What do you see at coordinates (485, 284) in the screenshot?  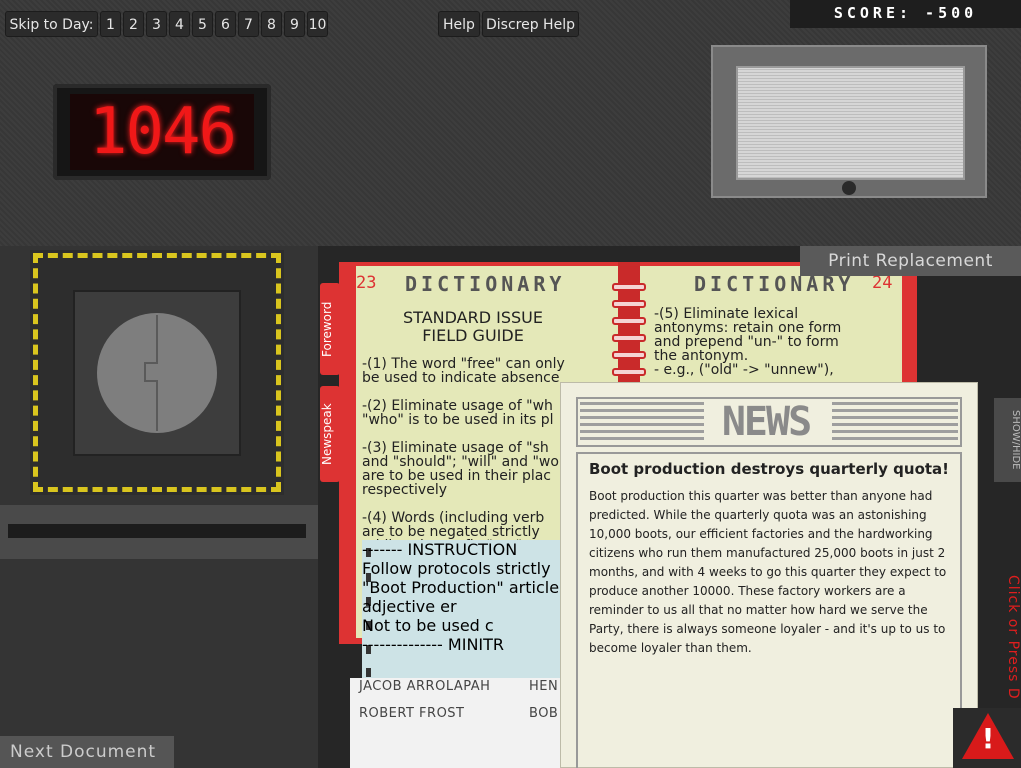 I see `dictionary-title-left: DICTIONARY` at bounding box center [485, 284].